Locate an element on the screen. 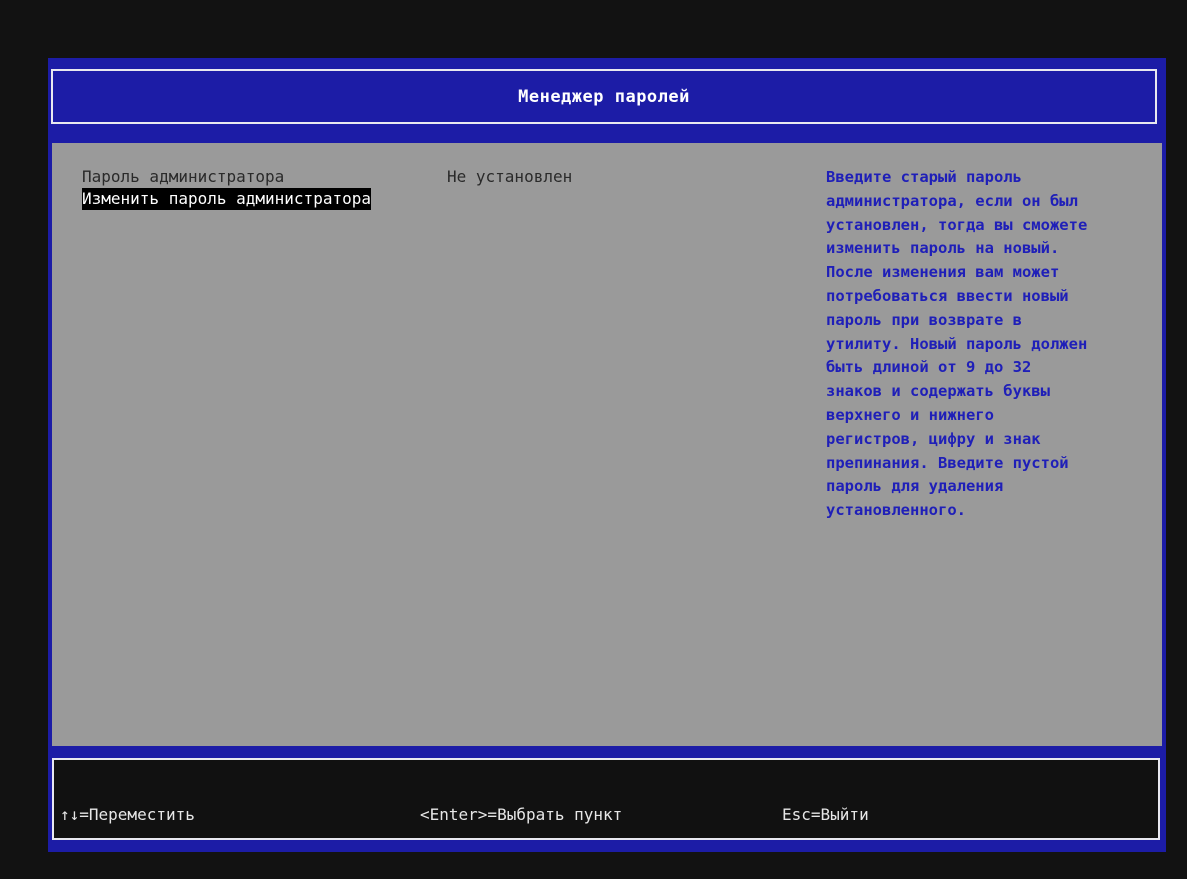  hint-move: ↑↓=Переместить is located at coordinates (127, 814).